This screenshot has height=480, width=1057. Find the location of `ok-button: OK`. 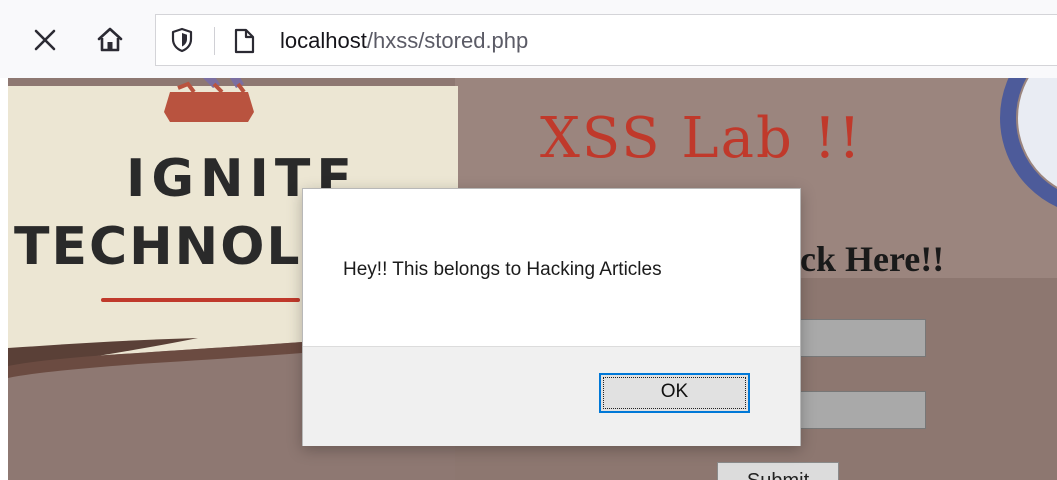

ok-button: OK is located at coordinates (674, 393).